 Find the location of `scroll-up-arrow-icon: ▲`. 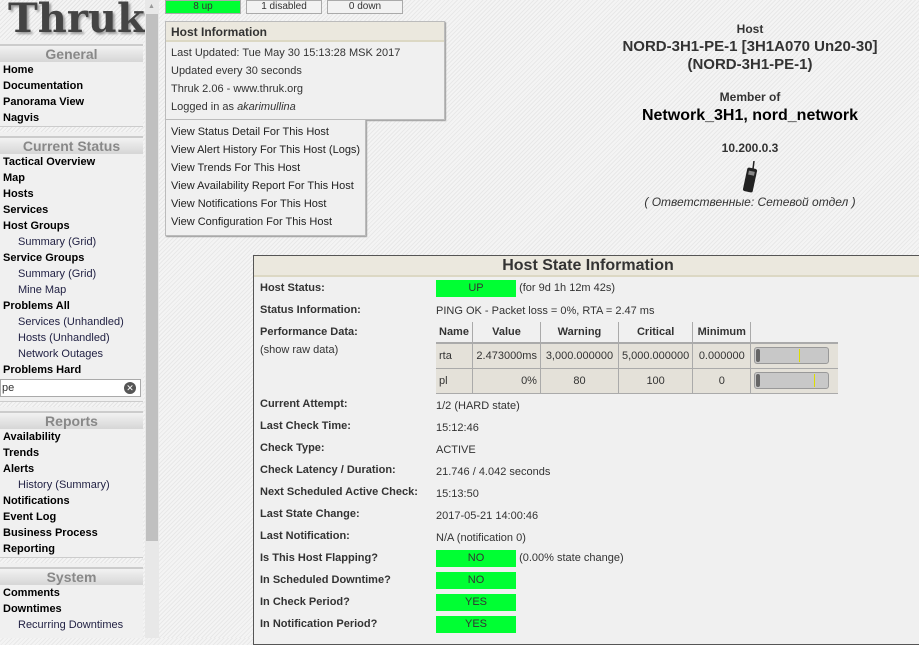

scroll-up-arrow-icon: ▲ is located at coordinates (151, 6).